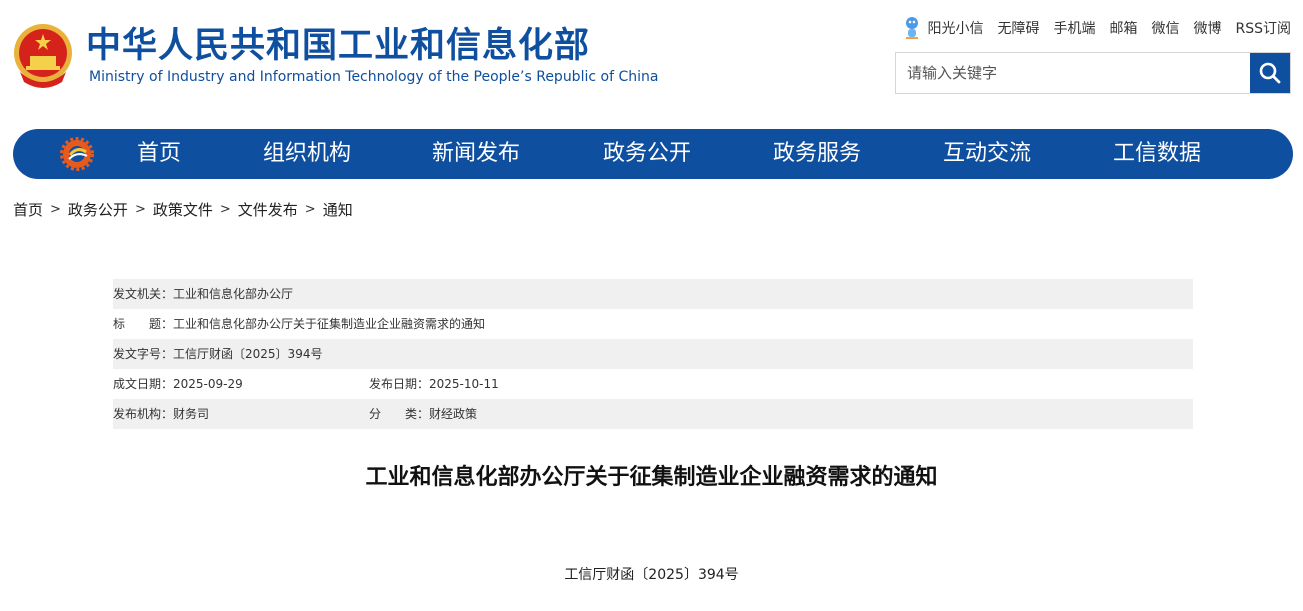 This screenshot has width=1303, height=611. I want to click on nav-home: 首页, so click(159, 154).